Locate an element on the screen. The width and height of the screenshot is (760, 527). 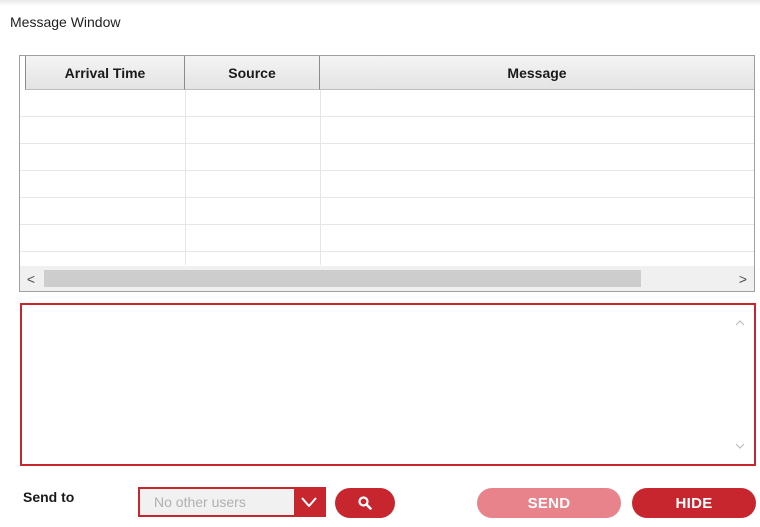
recipient-select: No other users is located at coordinates (232, 502).